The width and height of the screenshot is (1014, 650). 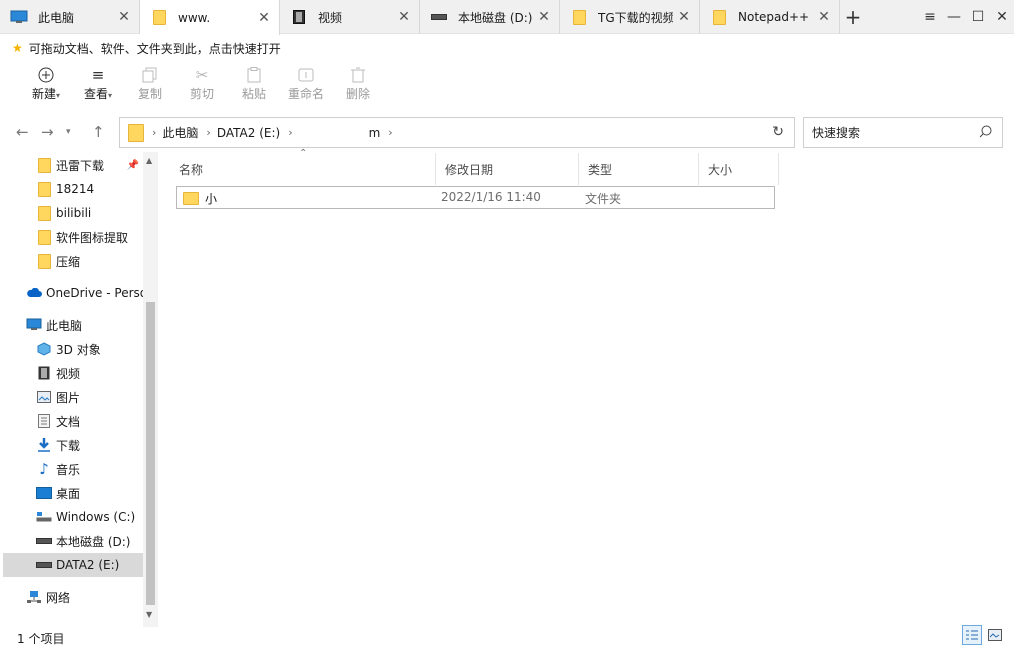 What do you see at coordinates (110, 95) in the screenshot?
I see `chevron-down-icon: ▾` at bounding box center [110, 95].